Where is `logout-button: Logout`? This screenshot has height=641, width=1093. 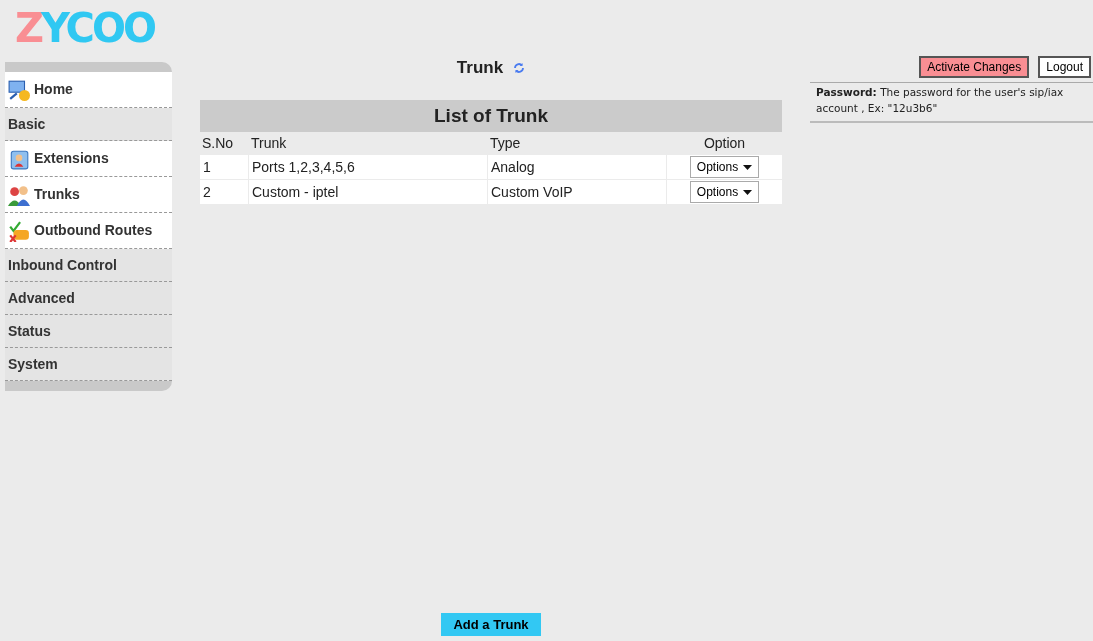
logout-button: Logout is located at coordinates (1064, 67).